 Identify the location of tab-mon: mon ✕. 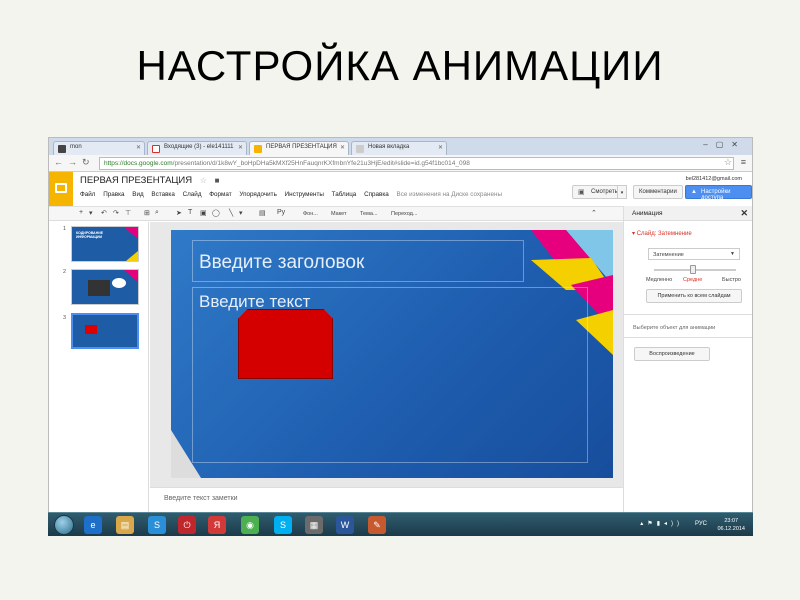
(99, 148).